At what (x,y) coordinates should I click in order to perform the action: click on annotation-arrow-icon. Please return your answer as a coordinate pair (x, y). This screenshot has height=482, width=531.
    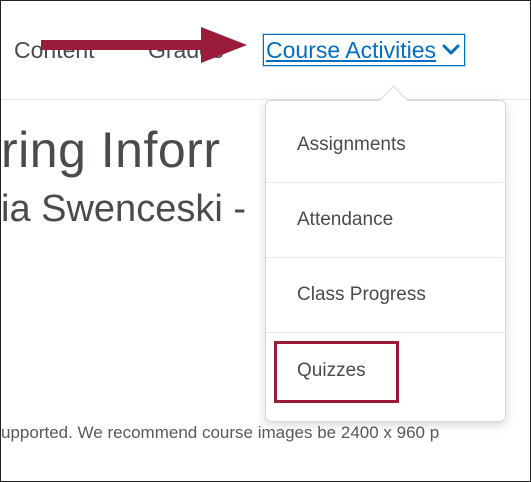
    Looking at the image, I should click on (144, 45).